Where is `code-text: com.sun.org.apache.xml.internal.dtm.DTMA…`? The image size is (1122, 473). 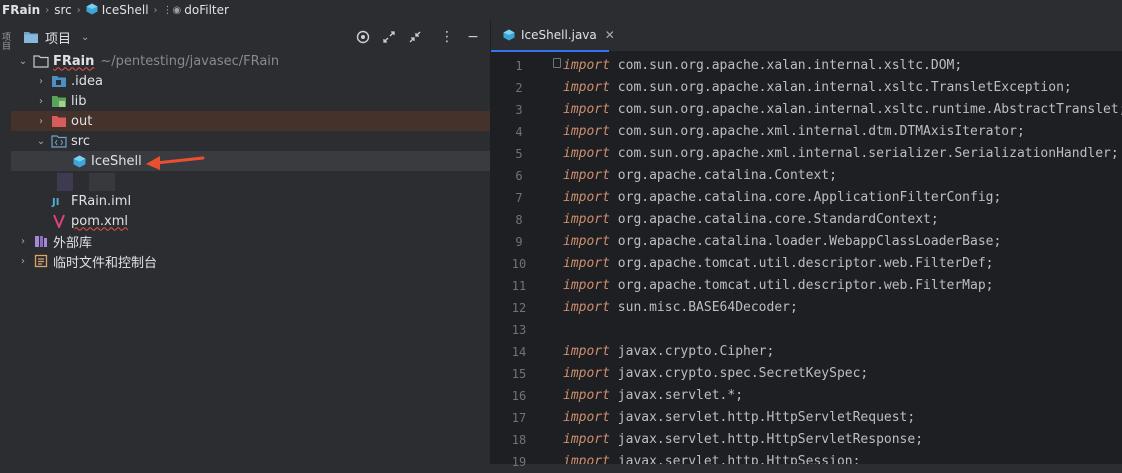
code-text: com.sun.org.apache.xml.internal.dtm.DTMA… is located at coordinates (817, 131).